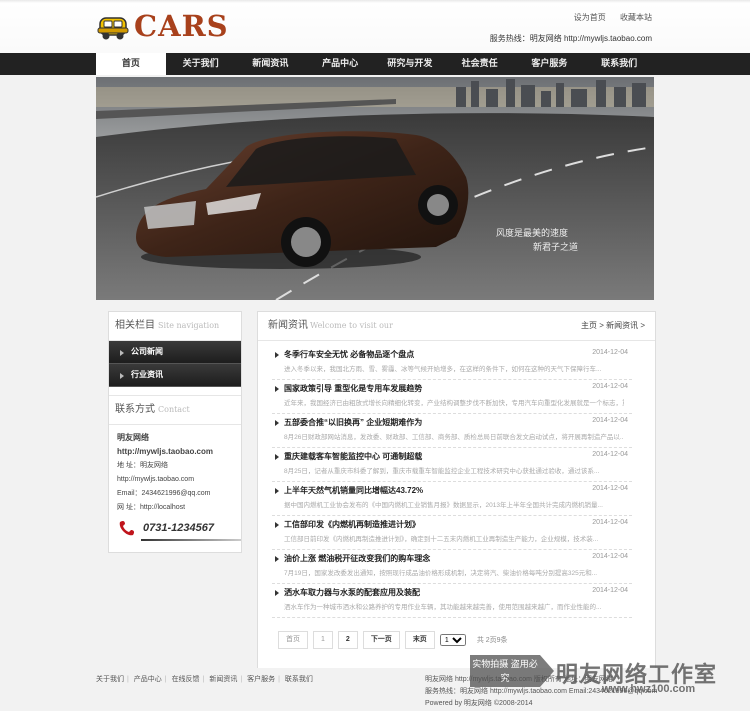  What do you see at coordinates (181, 26) in the screenshot?
I see `logo-text: CARS` at bounding box center [181, 26].